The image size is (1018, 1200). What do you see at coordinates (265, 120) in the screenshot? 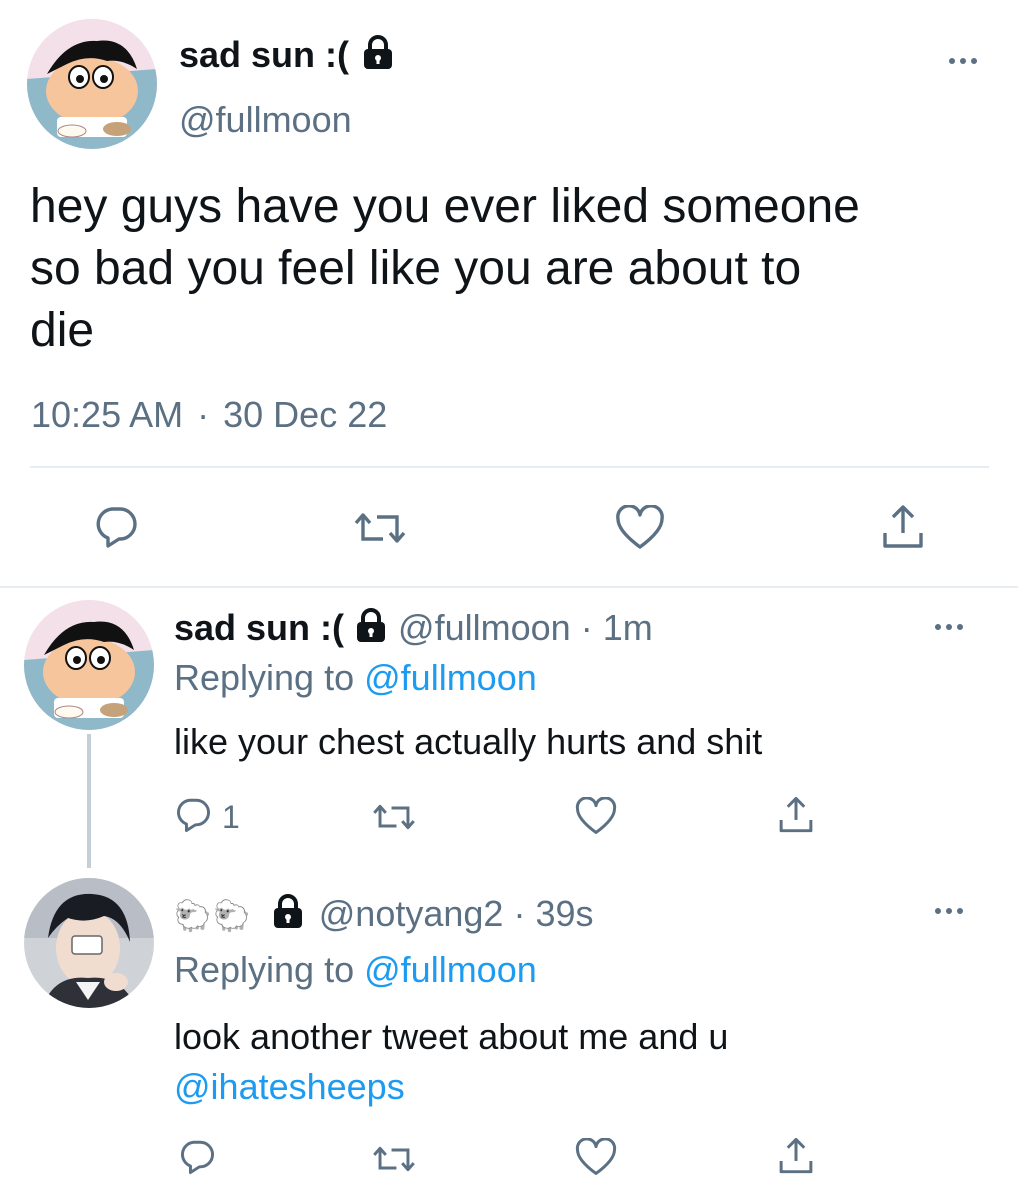
I see `main-handle: @fullmoon` at bounding box center [265, 120].